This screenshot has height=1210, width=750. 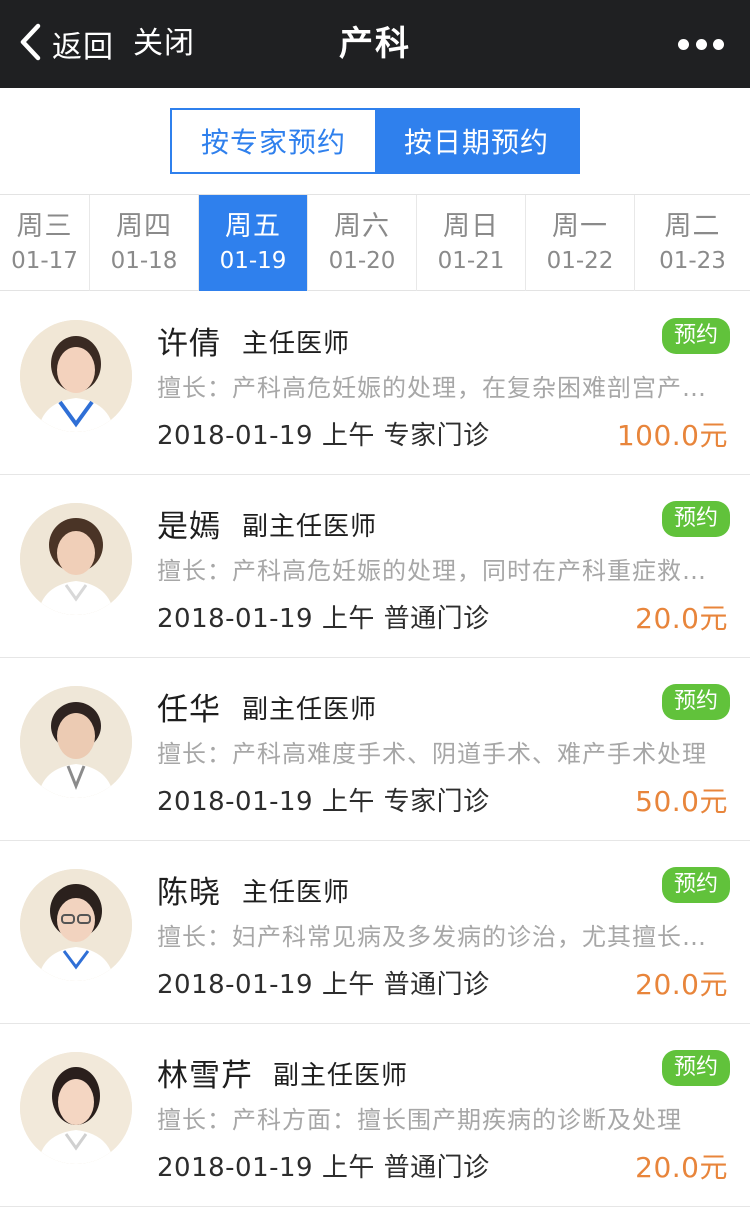 What do you see at coordinates (44, 261) in the screenshot?
I see `date-tab-date: 01-17` at bounding box center [44, 261].